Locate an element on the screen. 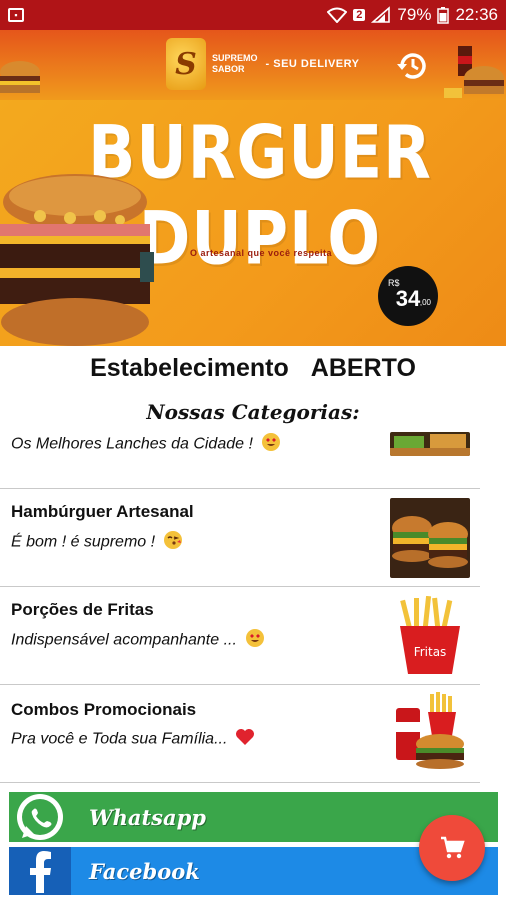 The height and width of the screenshot is (900, 506). red-heart-emoji-icon is located at coordinates (245, 737).